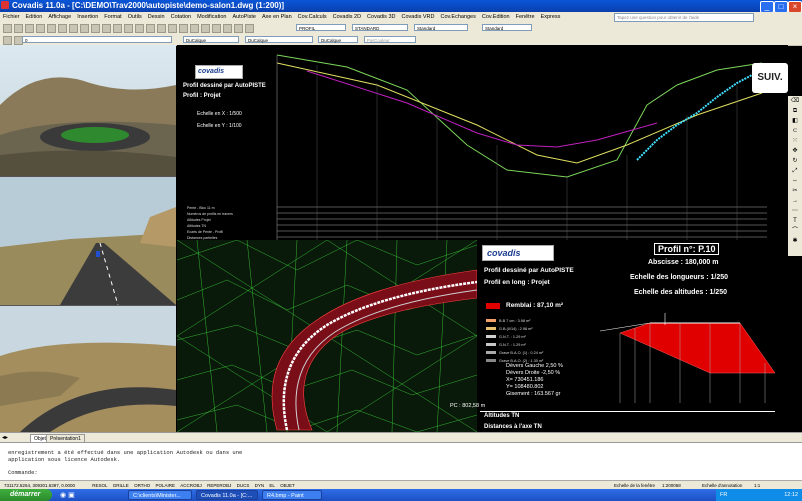  What do you see at coordinates (219, 72) in the screenshot?
I see `covadis-logo: covadis` at bounding box center [219, 72].